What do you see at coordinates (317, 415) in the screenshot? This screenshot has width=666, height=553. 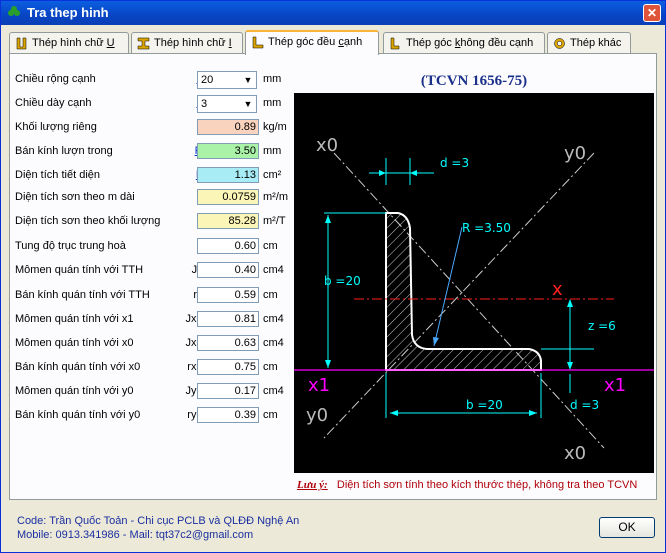 I see `label-y0-bottom: y0` at bounding box center [317, 415].